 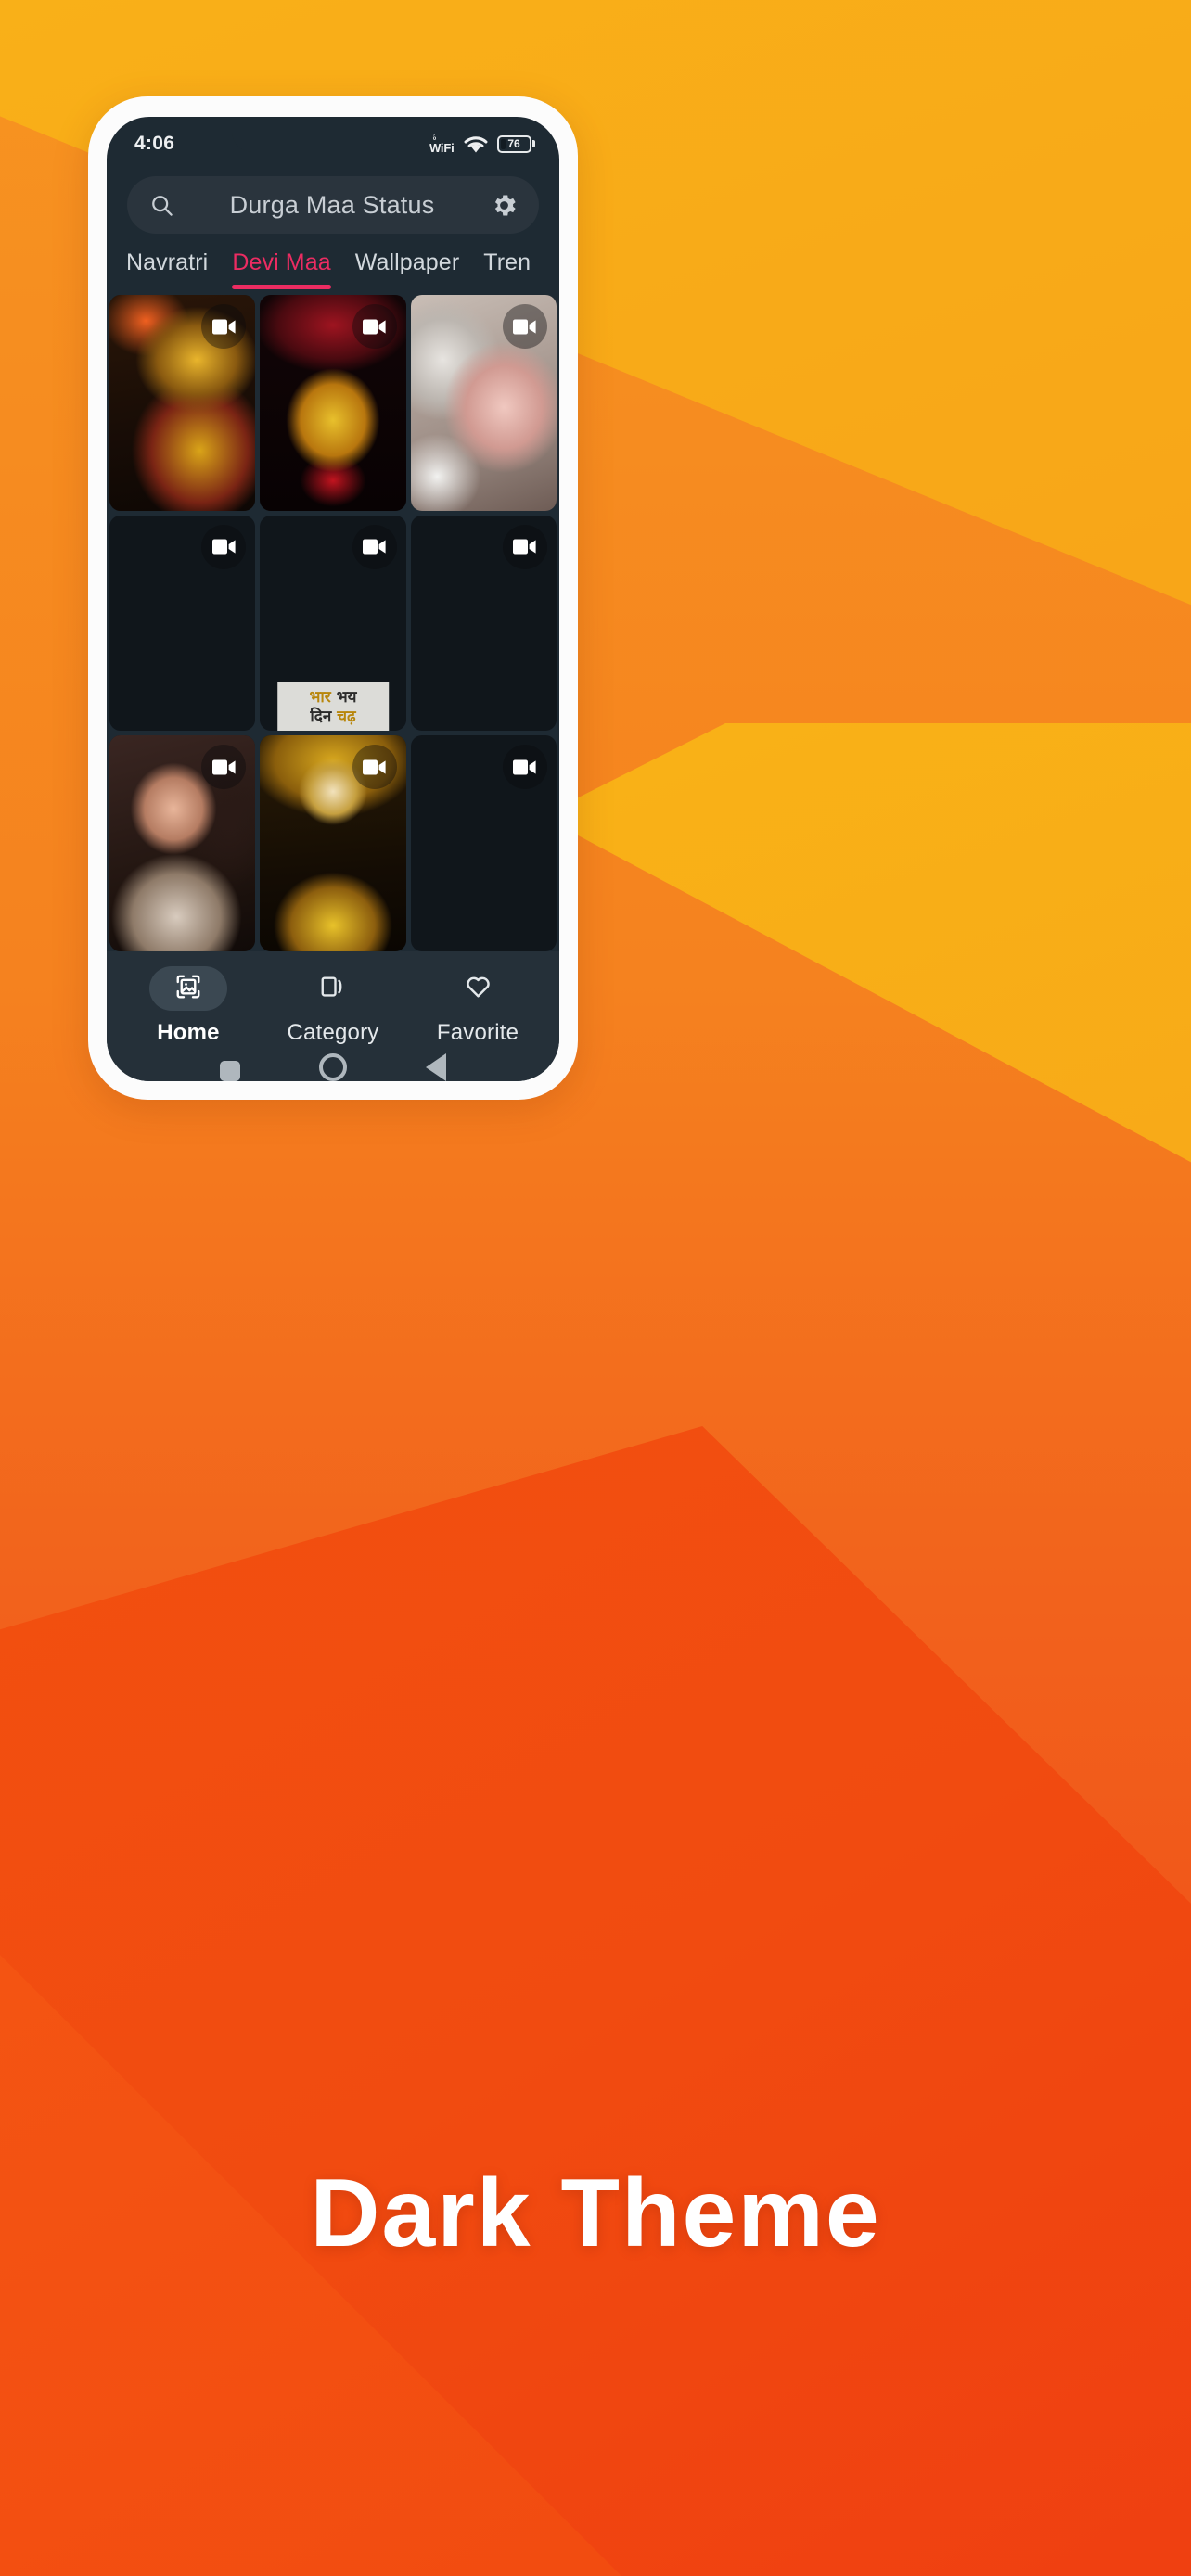 I want to click on back-triangle-icon, so click(x=436, y=1067).